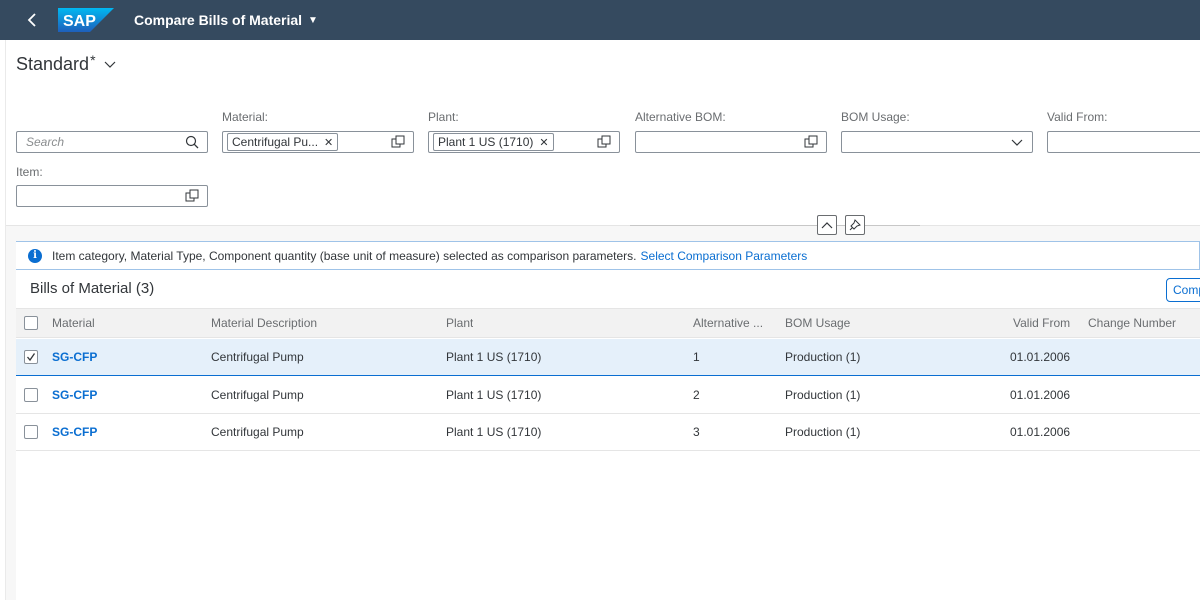 This screenshot has height=600, width=1200. Describe the element at coordinates (1132, 323) in the screenshot. I see `col-header-change-number: Change Number` at that location.